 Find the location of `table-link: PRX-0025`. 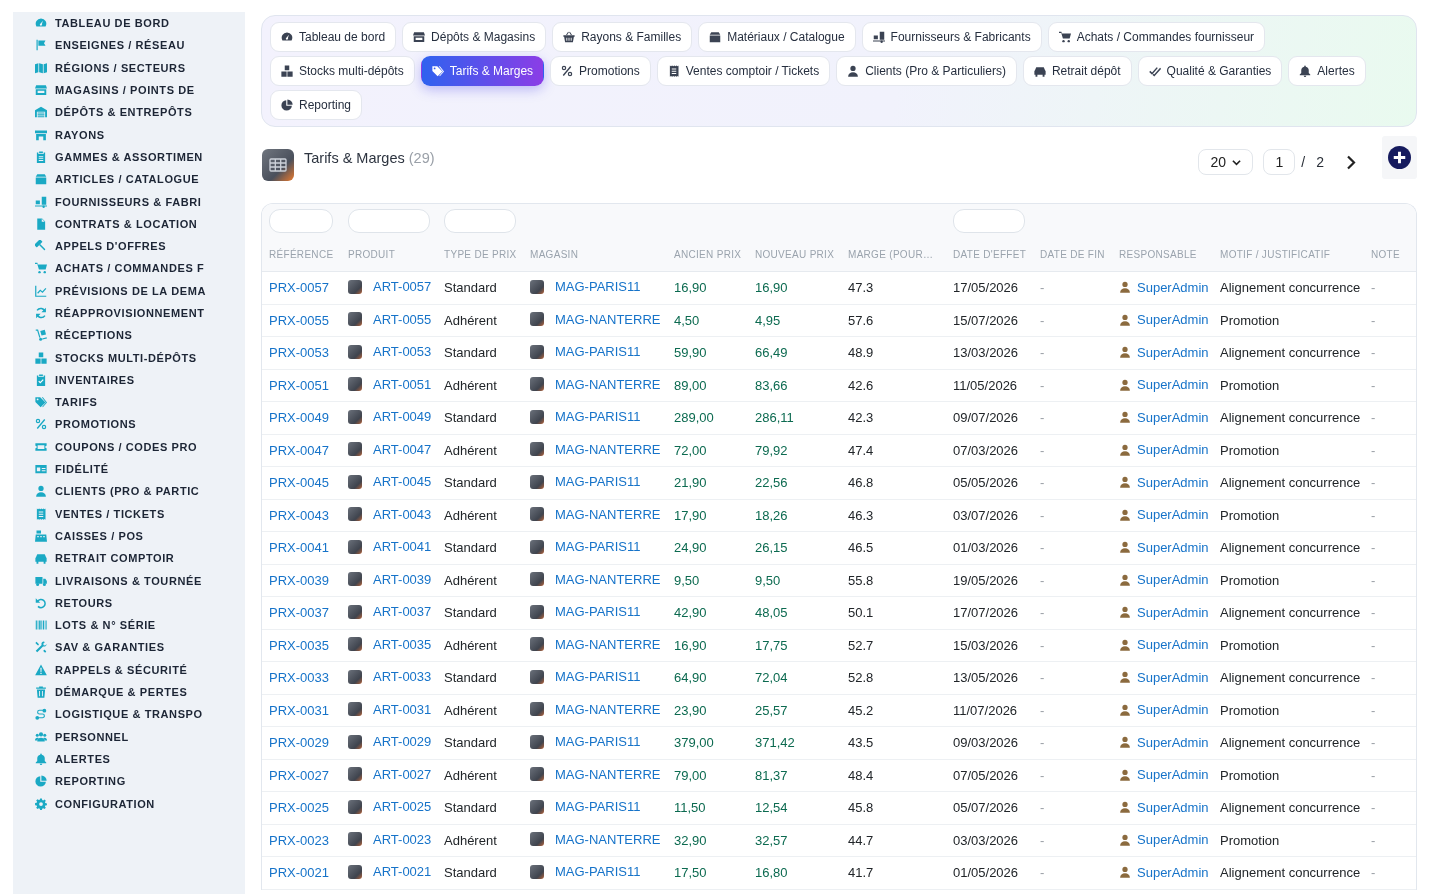

table-link: PRX-0025 is located at coordinates (299, 808).